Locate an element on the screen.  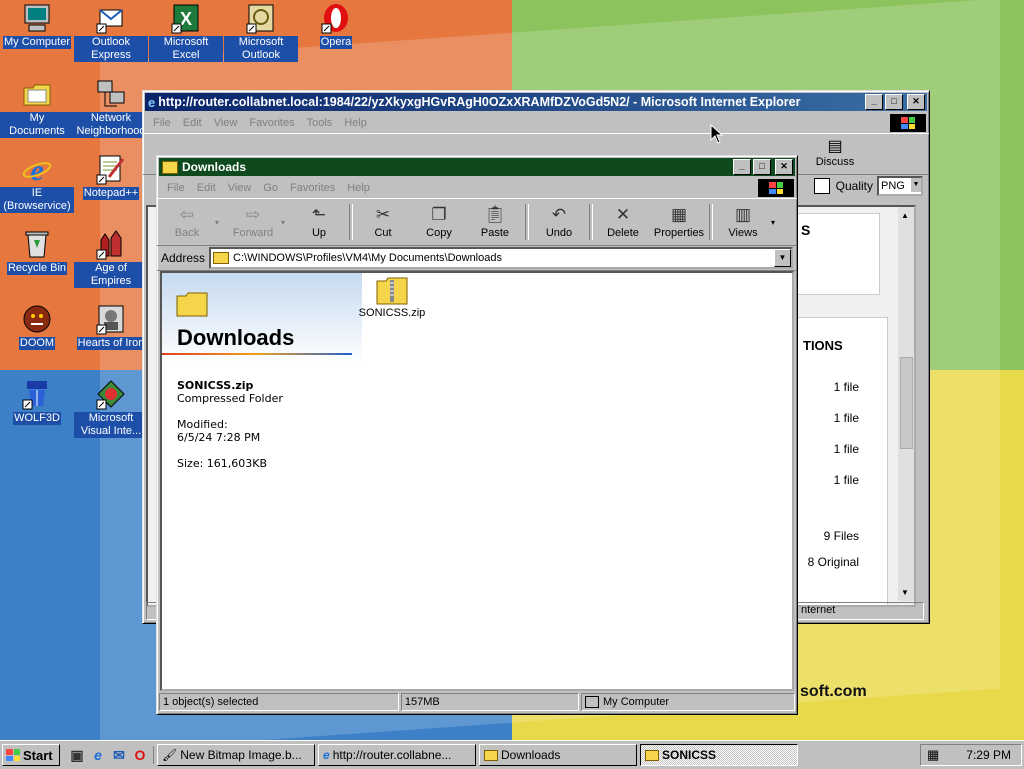
scroll-down-icon: ▼ is located at coordinates (905, 592).